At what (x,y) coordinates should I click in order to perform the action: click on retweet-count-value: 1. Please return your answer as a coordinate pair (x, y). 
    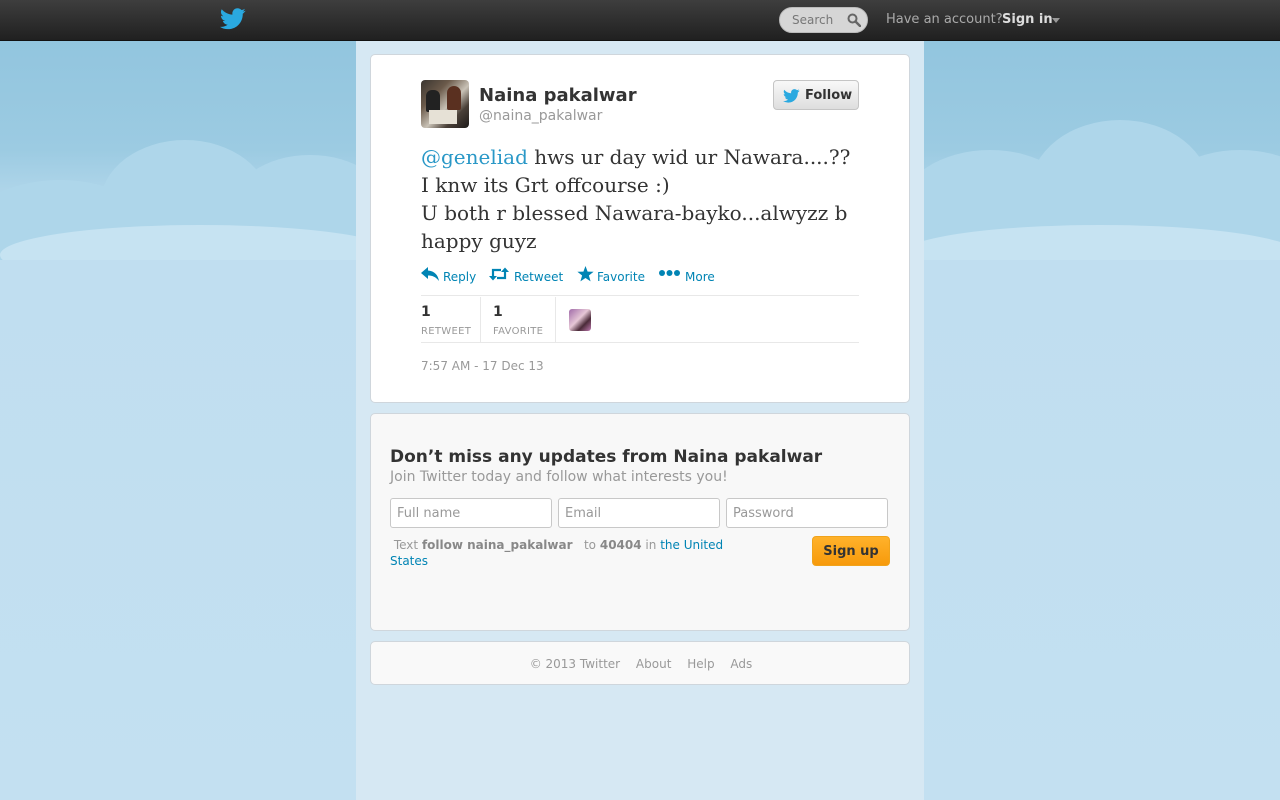
    Looking at the image, I should click on (426, 312).